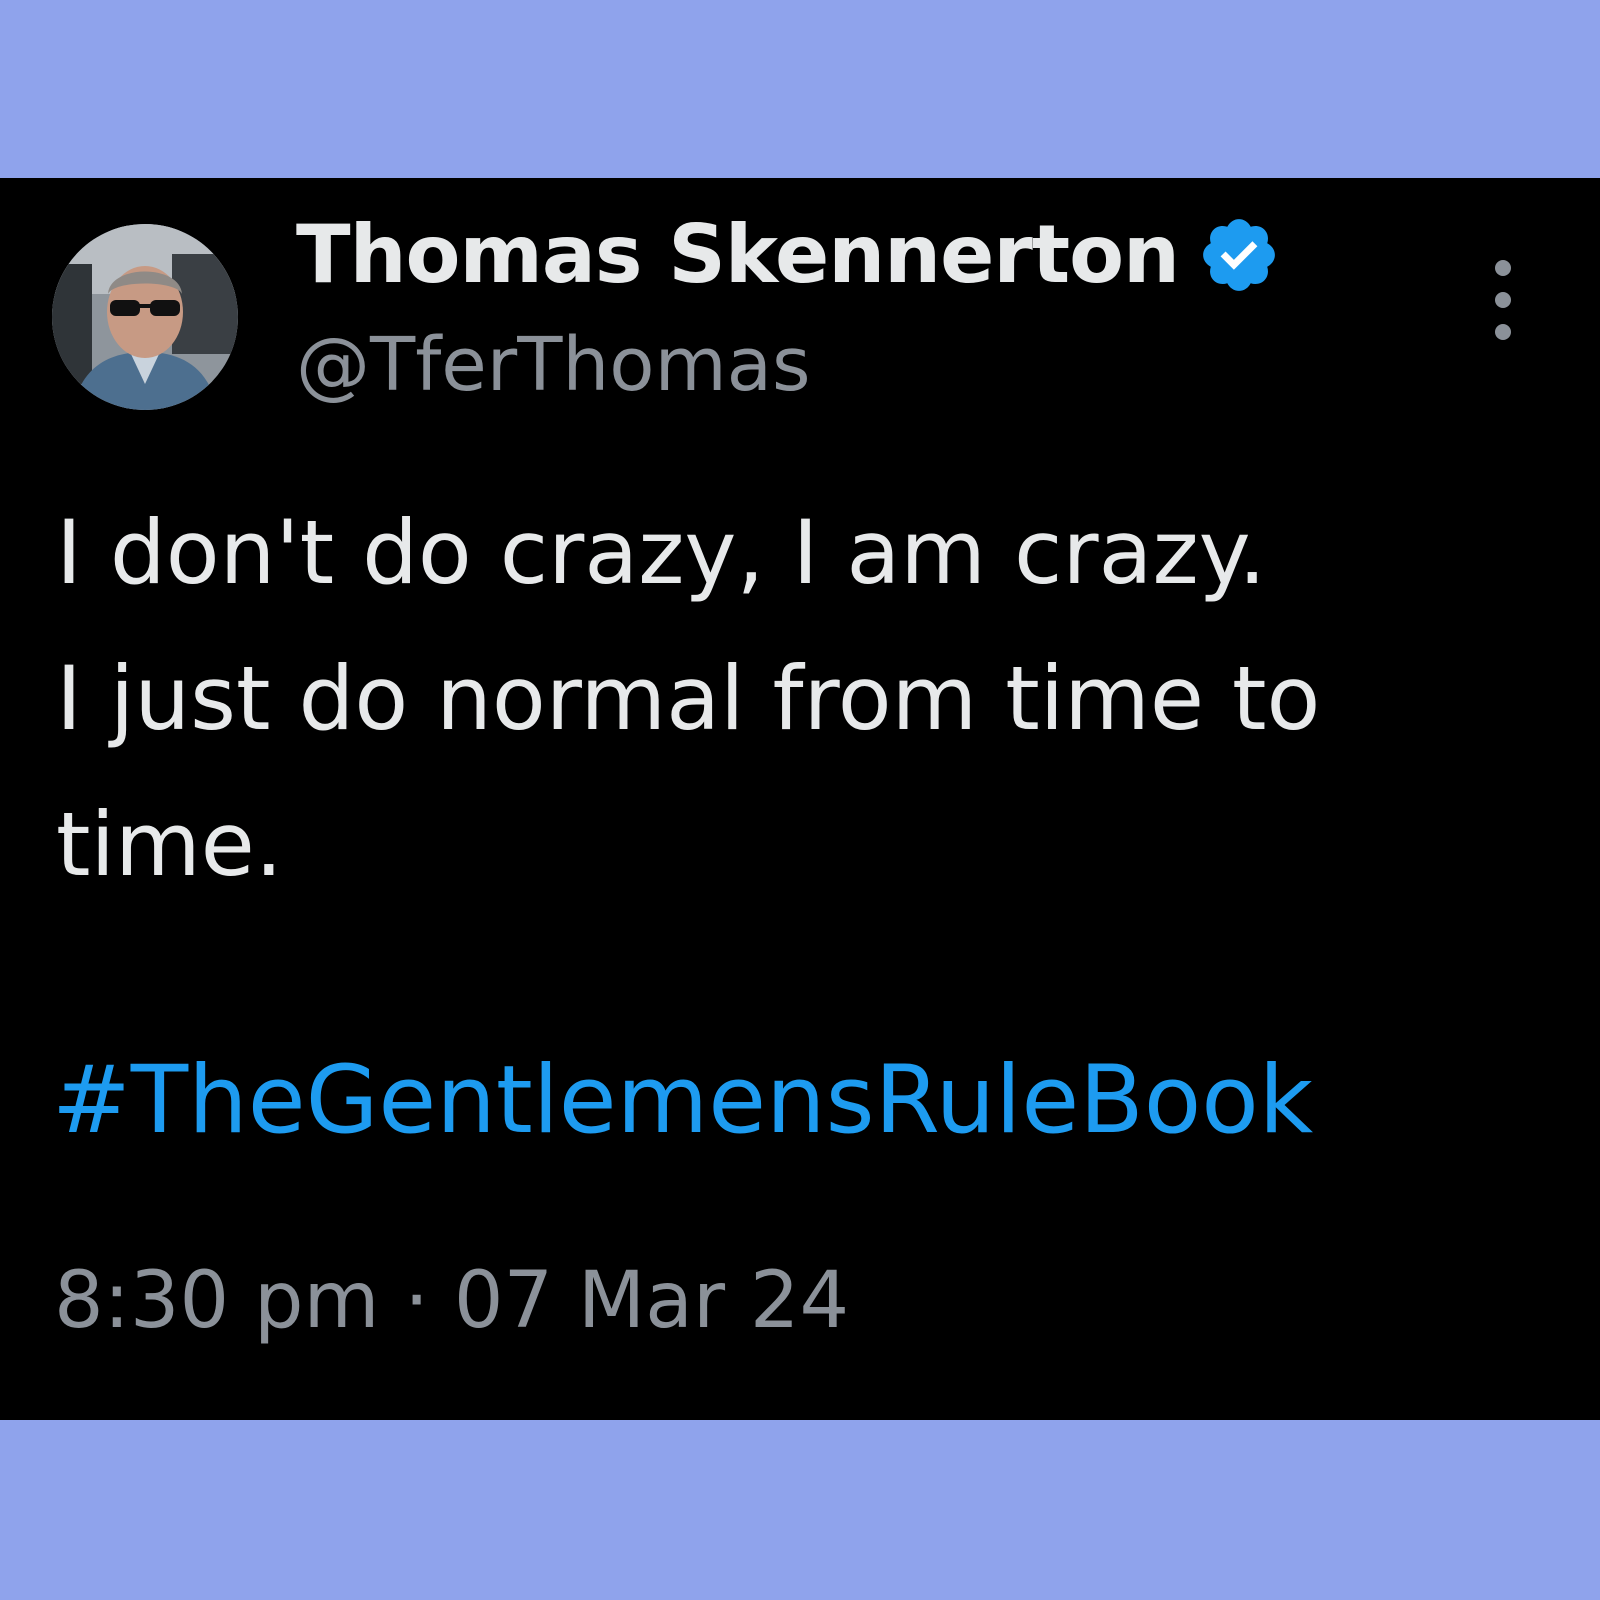  I want to click on author-handle: @TferThomas, so click(553, 365).